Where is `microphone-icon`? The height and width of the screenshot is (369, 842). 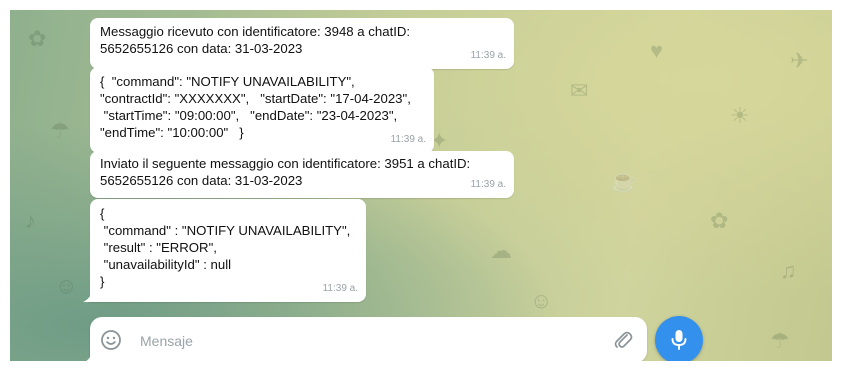 microphone-icon is located at coordinates (679, 340).